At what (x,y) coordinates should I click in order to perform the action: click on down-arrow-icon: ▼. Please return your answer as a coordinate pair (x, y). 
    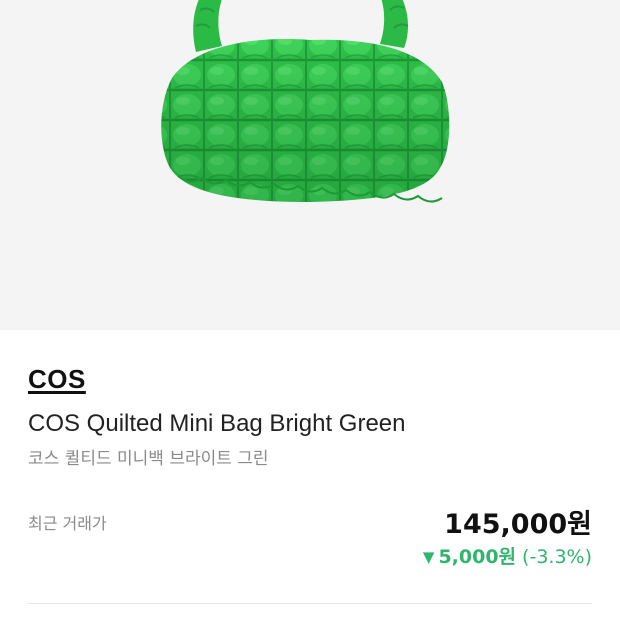
    Looking at the image, I should click on (428, 557).